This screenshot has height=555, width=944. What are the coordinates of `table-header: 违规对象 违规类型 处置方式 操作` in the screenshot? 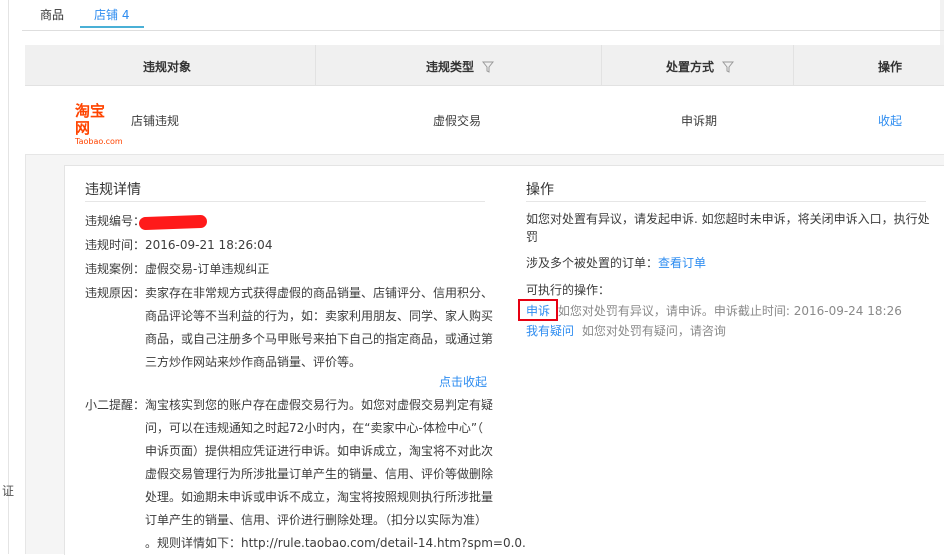 It's located at (484, 65).